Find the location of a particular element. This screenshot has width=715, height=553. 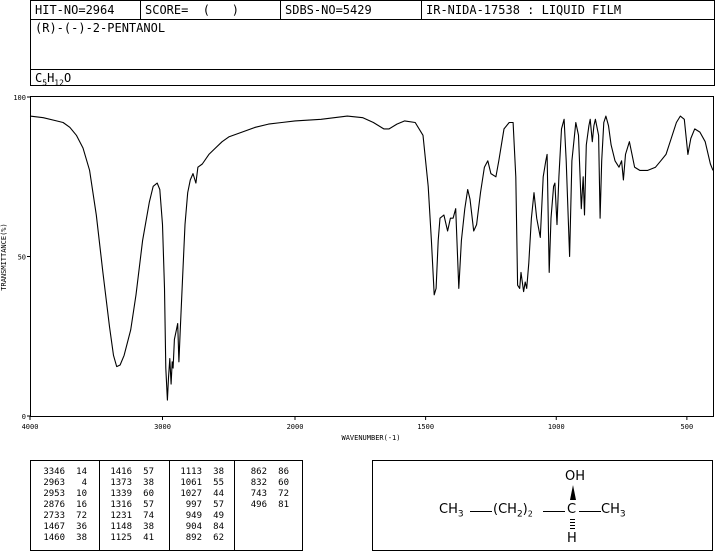

peak-transmittance: 55 is located at coordinates (218, 483).